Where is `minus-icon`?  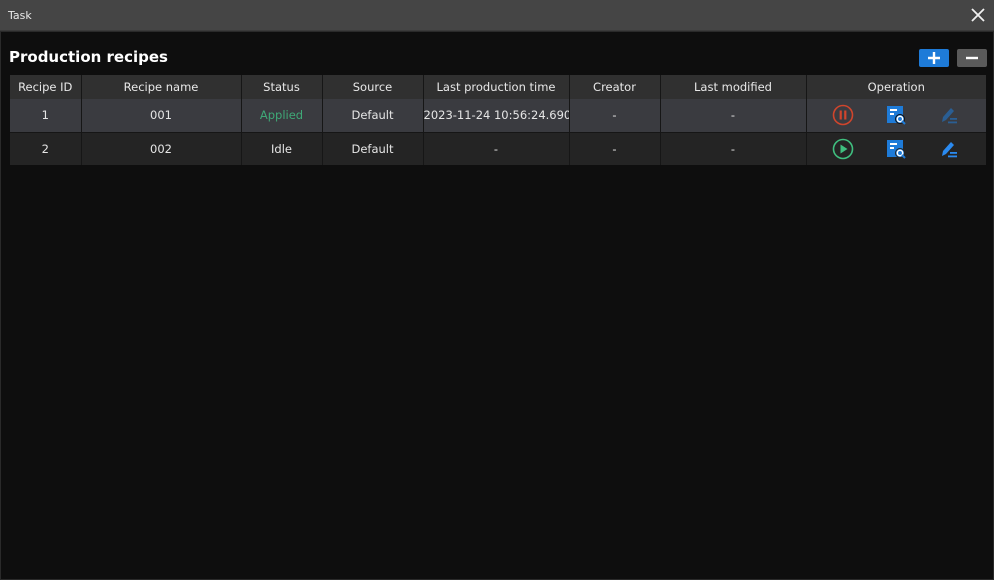
minus-icon is located at coordinates (972, 58).